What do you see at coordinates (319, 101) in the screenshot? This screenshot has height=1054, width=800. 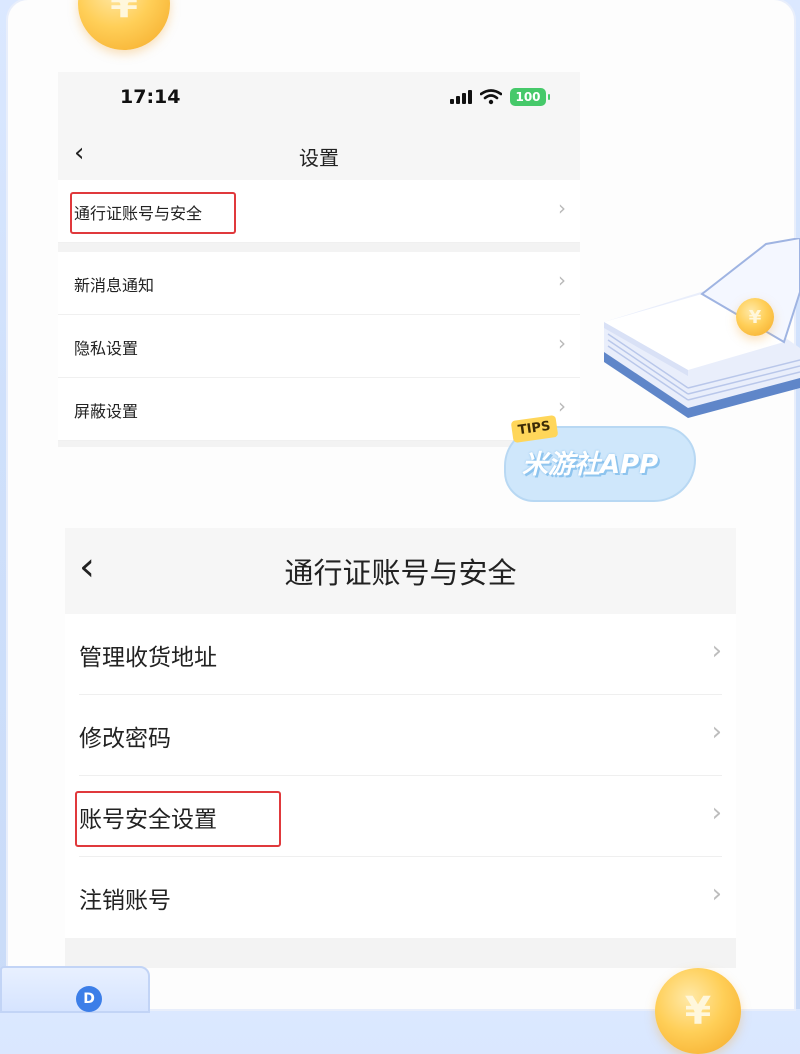 I see `status-bar: 17:14 100` at bounding box center [319, 101].